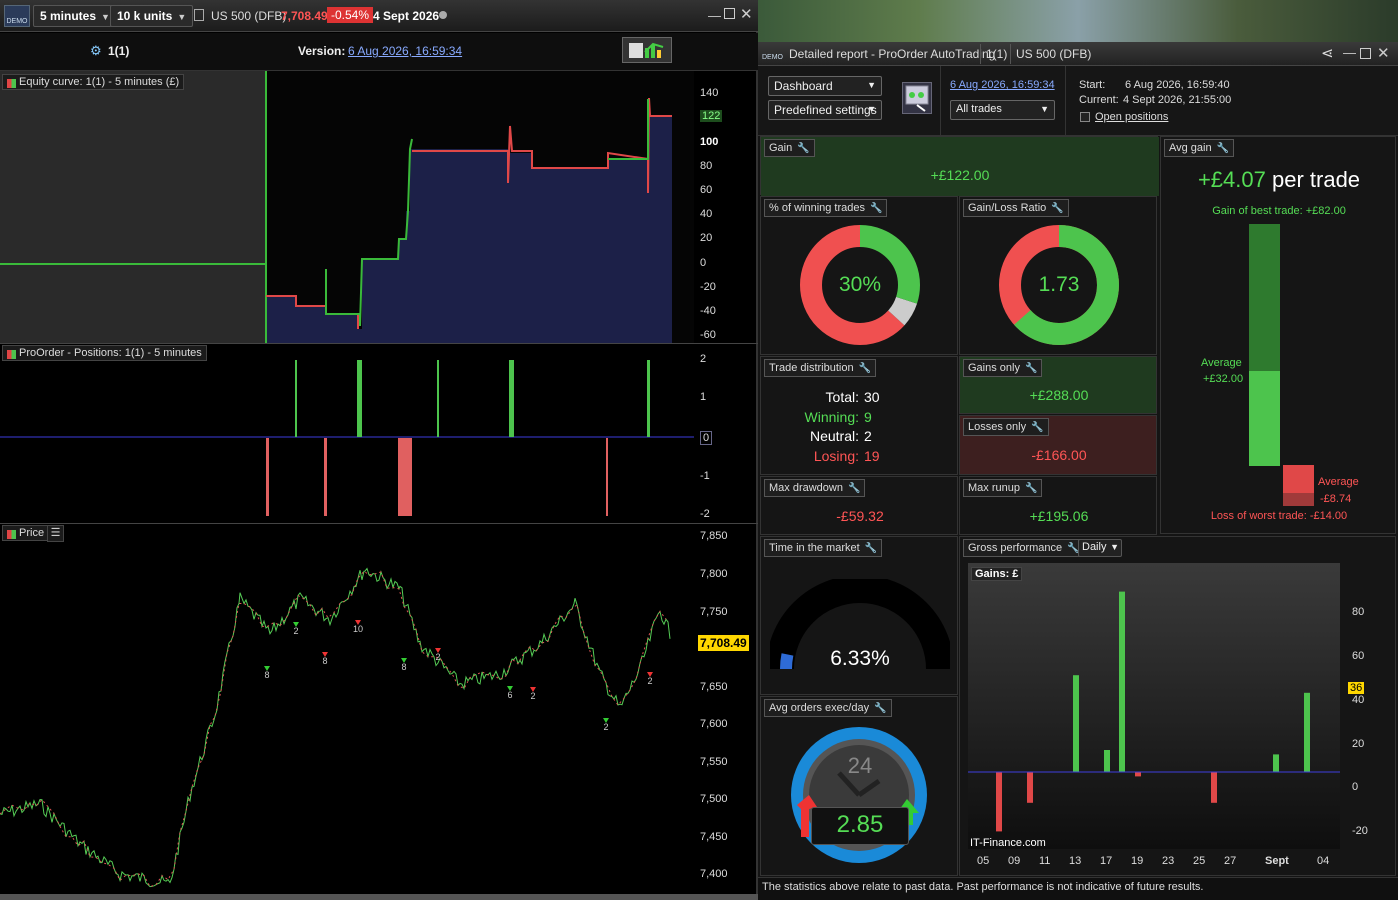 The height and width of the screenshot is (900, 1398). Describe the element at coordinates (55, 533) in the screenshot. I see `list-icon: ☰` at that location.